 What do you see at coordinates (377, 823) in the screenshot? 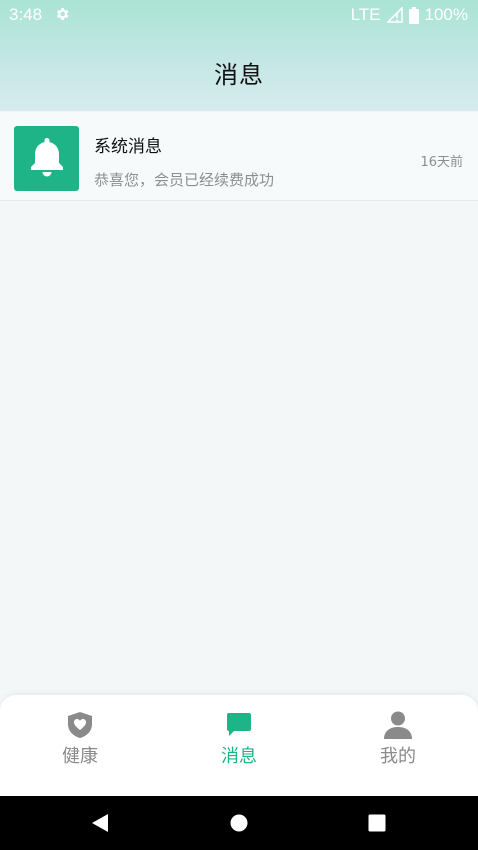
I see `recents-icon` at bounding box center [377, 823].